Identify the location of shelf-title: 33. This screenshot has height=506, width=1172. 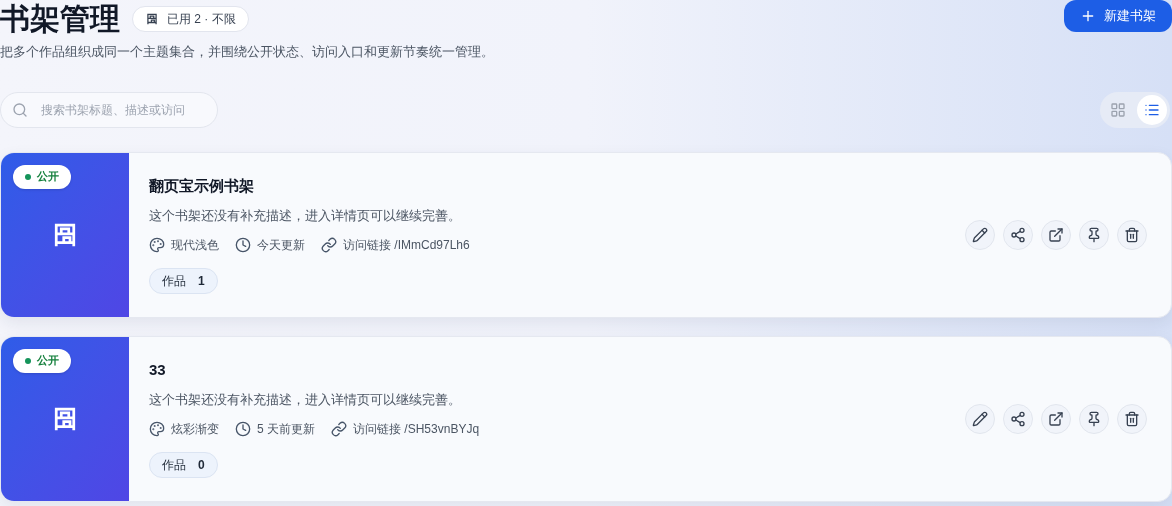
(158, 369).